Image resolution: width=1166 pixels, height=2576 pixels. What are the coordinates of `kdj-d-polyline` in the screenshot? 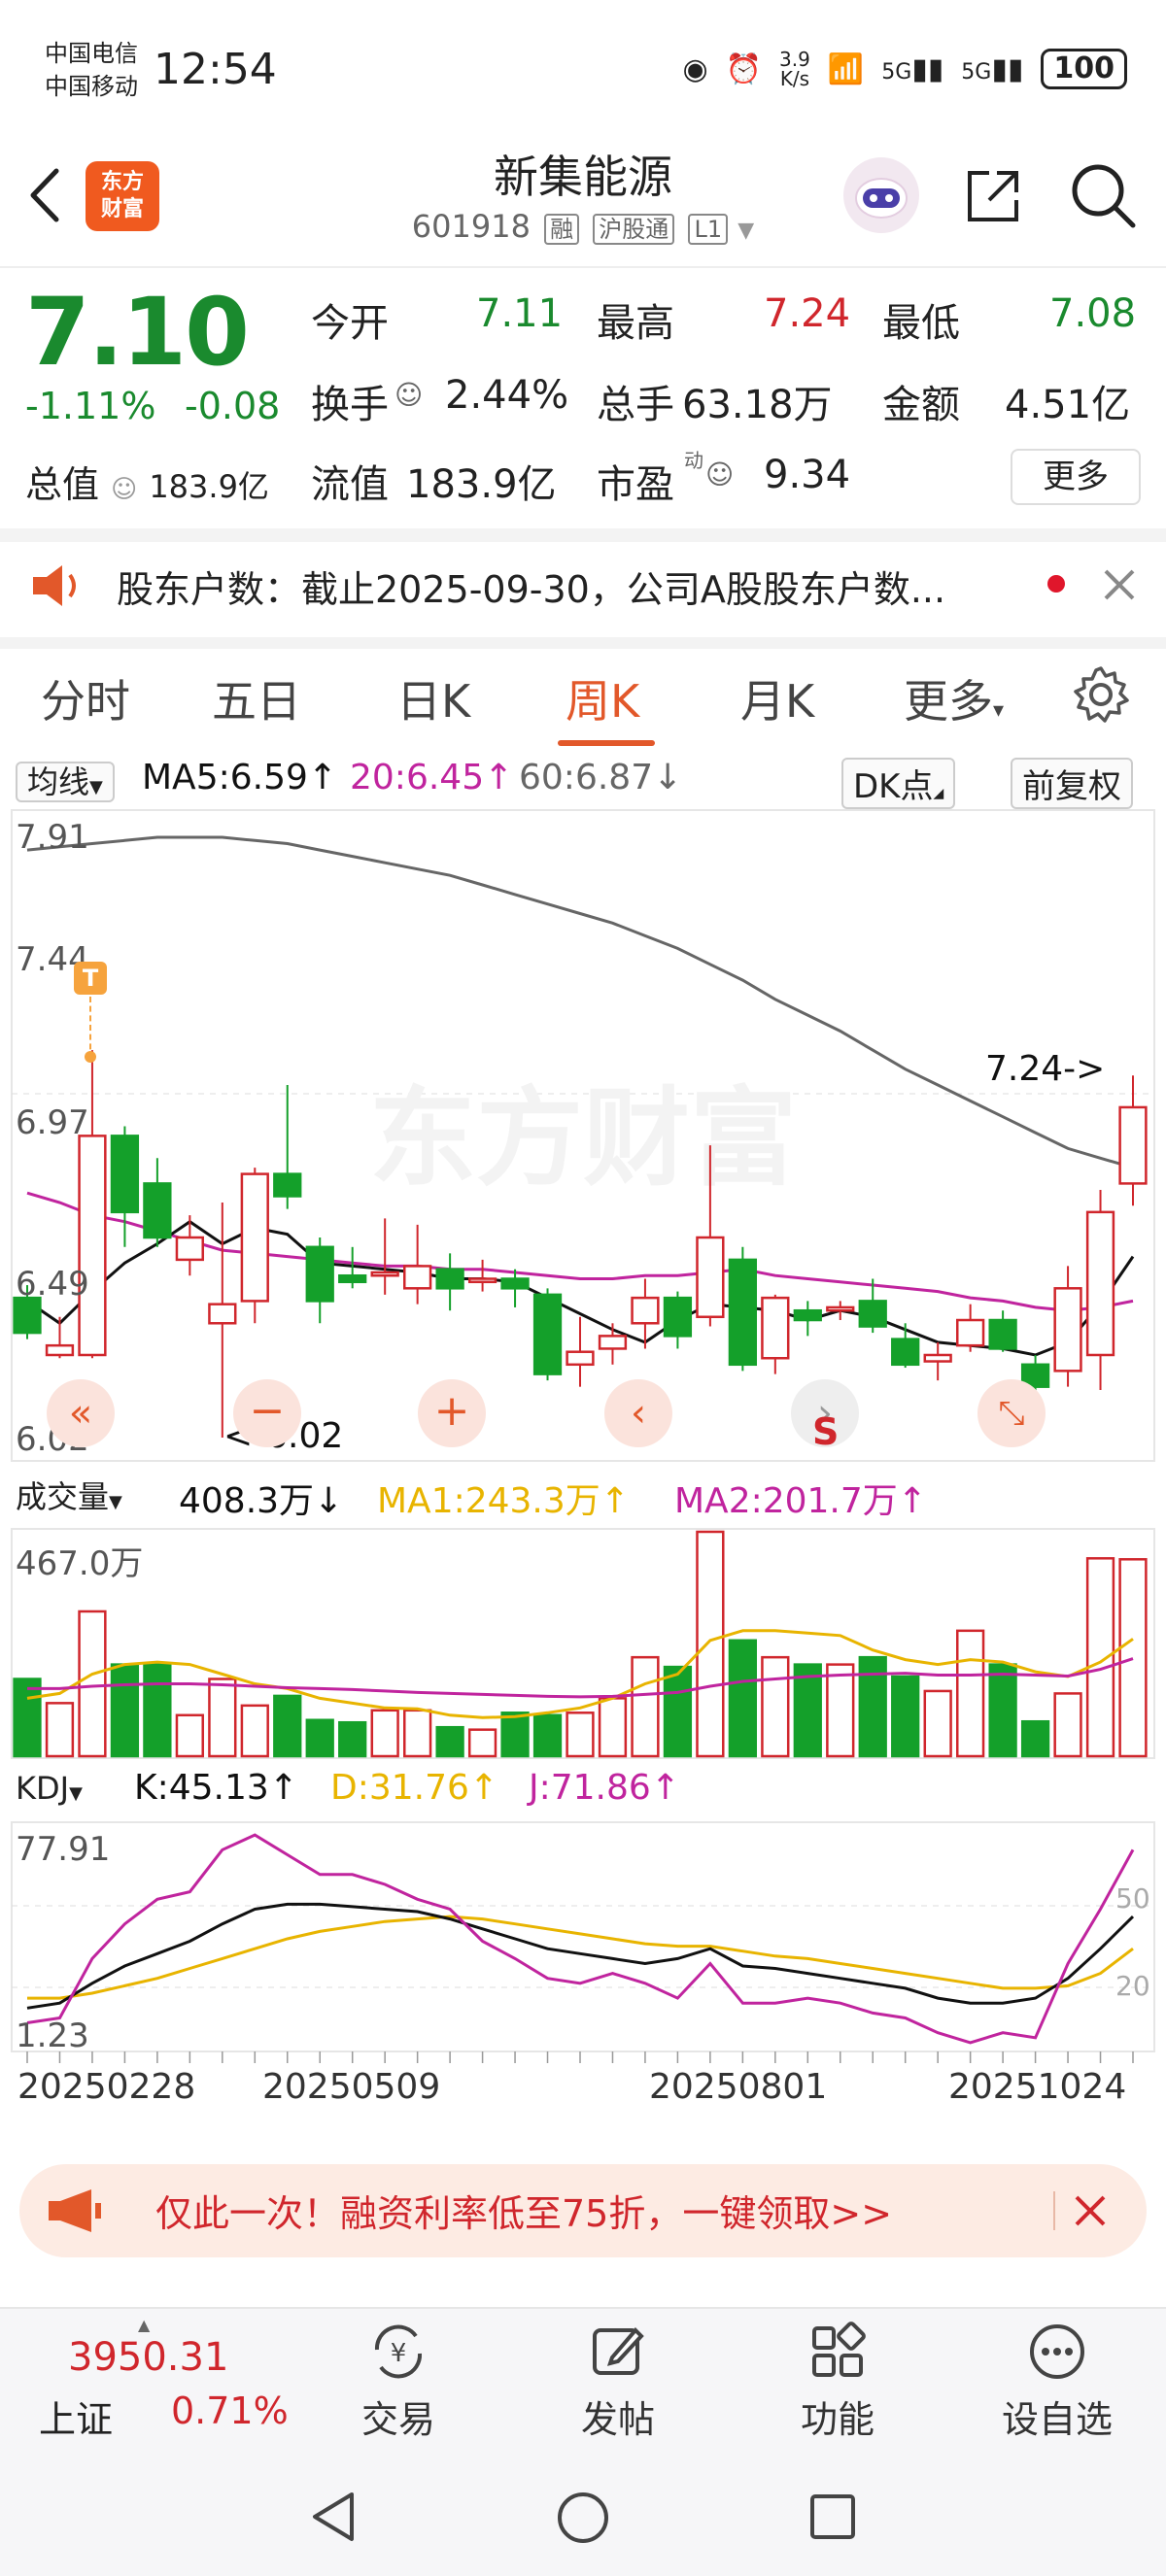 It's located at (580, 1957).